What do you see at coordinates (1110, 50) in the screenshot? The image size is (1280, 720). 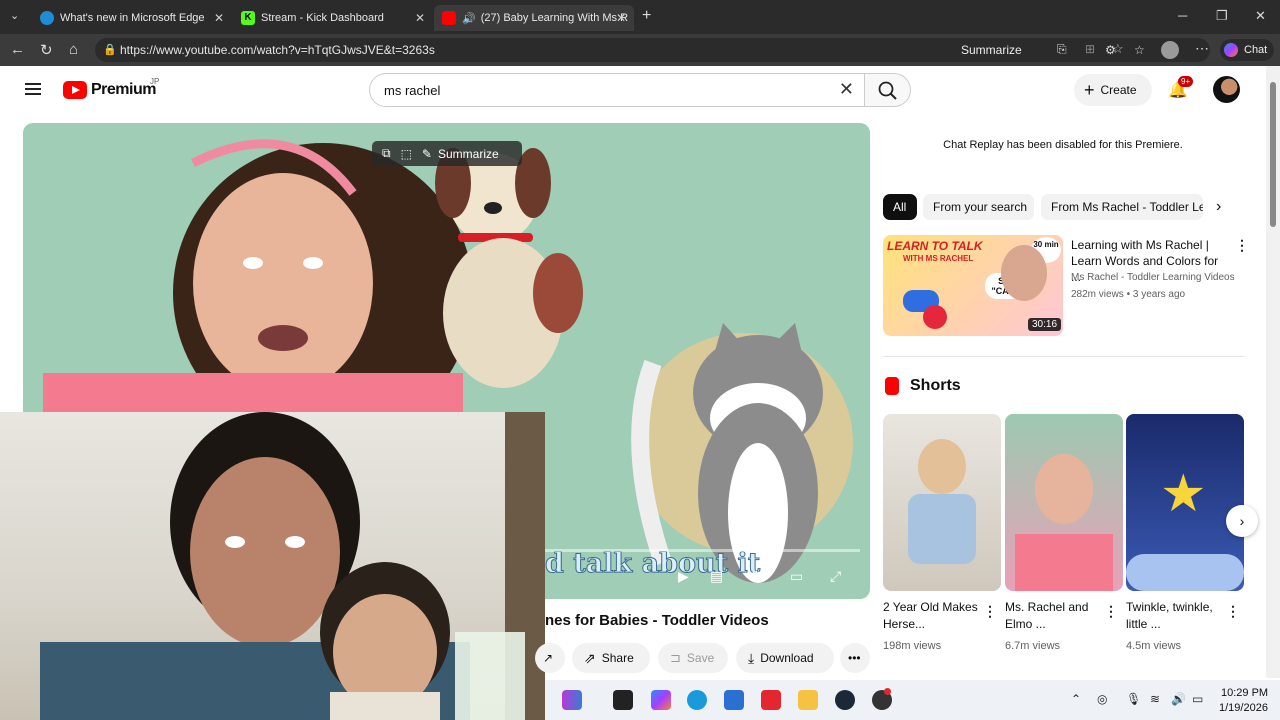 I see `extension-icon: ⚙` at bounding box center [1110, 50].